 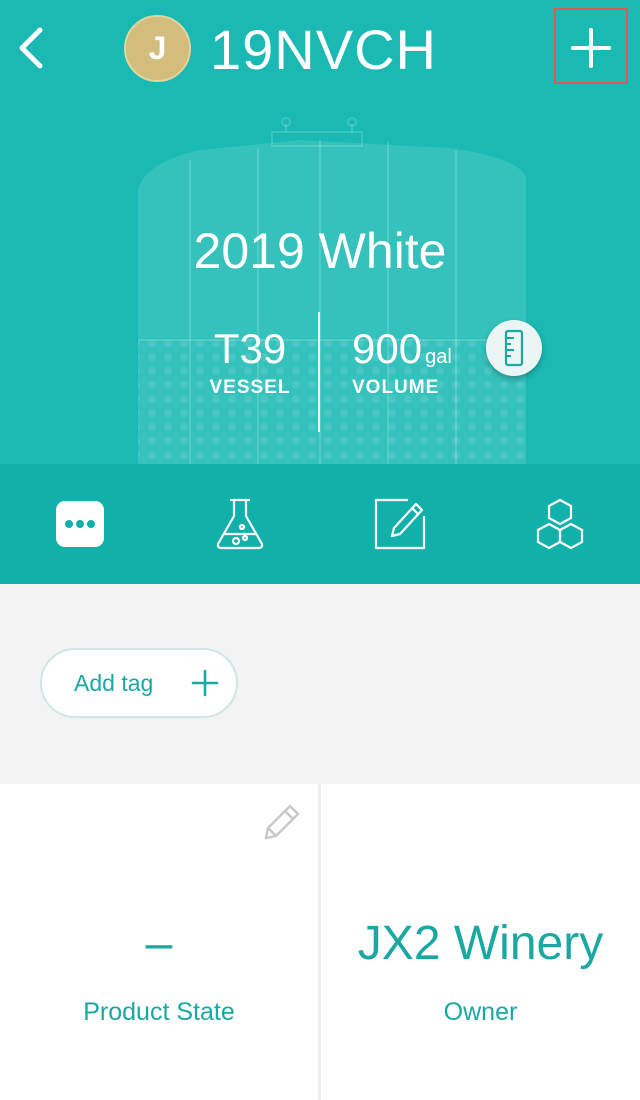 I want to click on notes-edit-icon, so click(x=400, y=524).